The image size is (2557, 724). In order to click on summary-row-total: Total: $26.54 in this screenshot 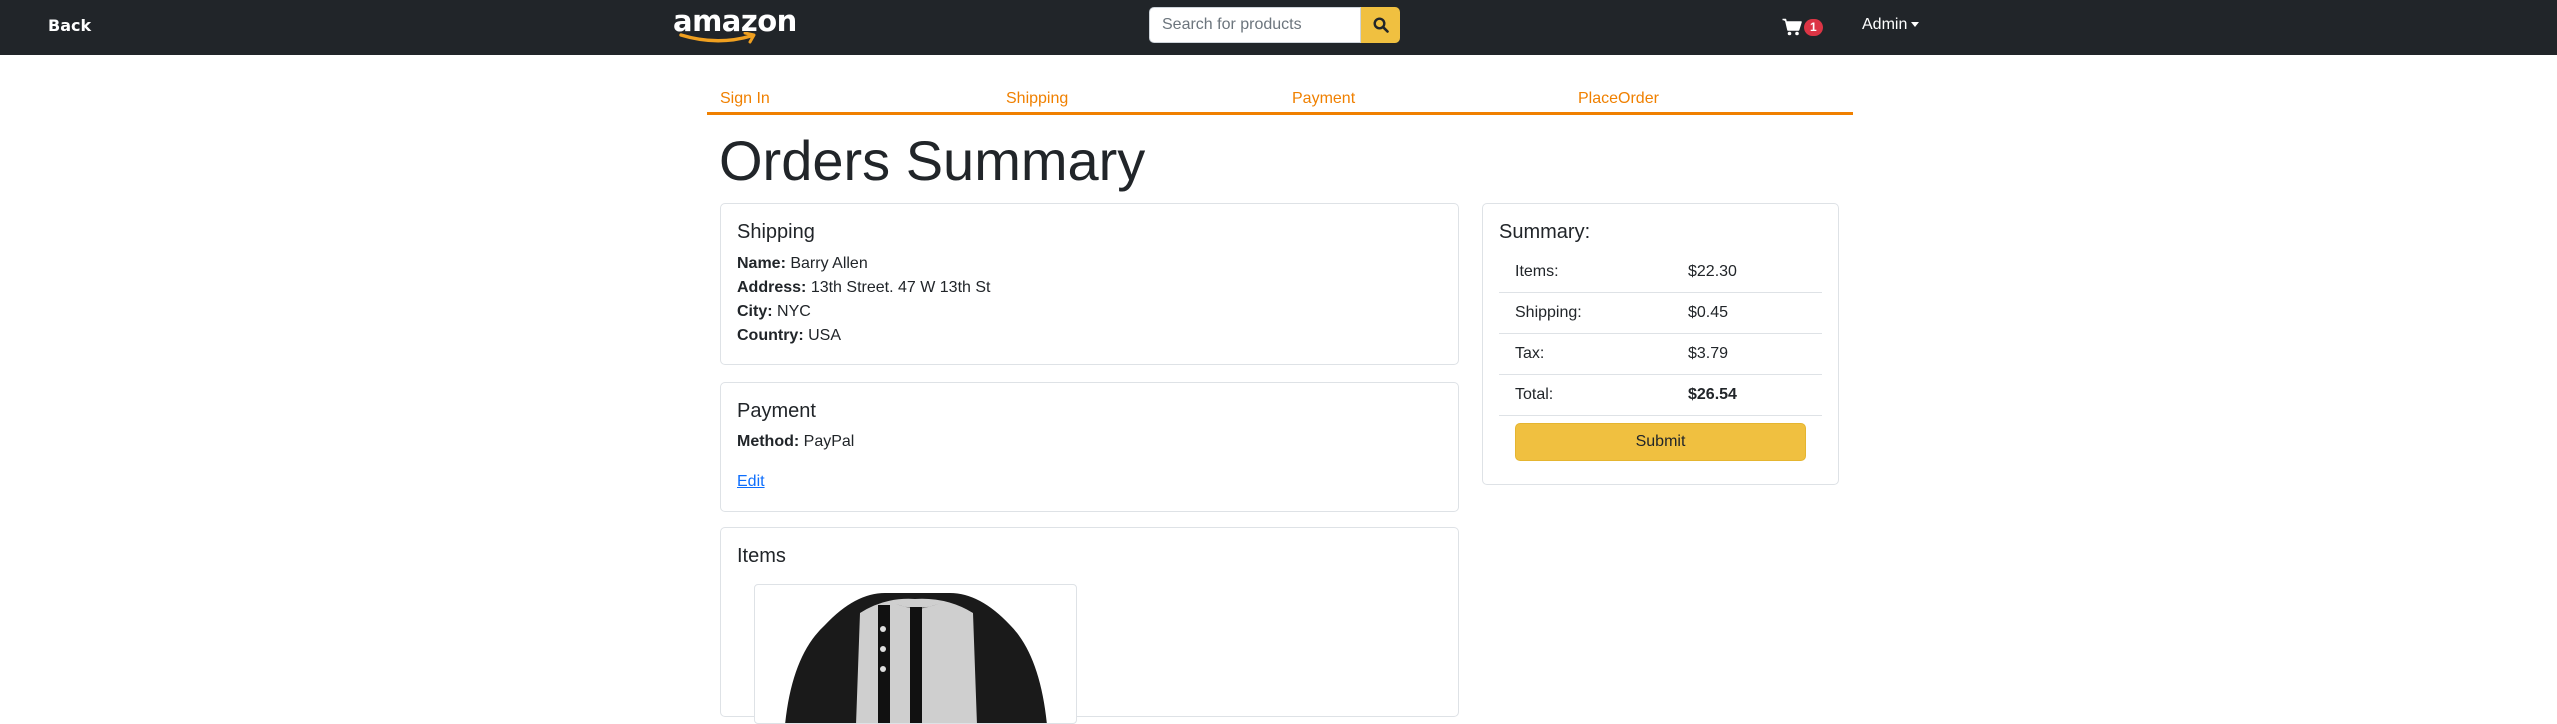, I will do `click(1660, 395)`.